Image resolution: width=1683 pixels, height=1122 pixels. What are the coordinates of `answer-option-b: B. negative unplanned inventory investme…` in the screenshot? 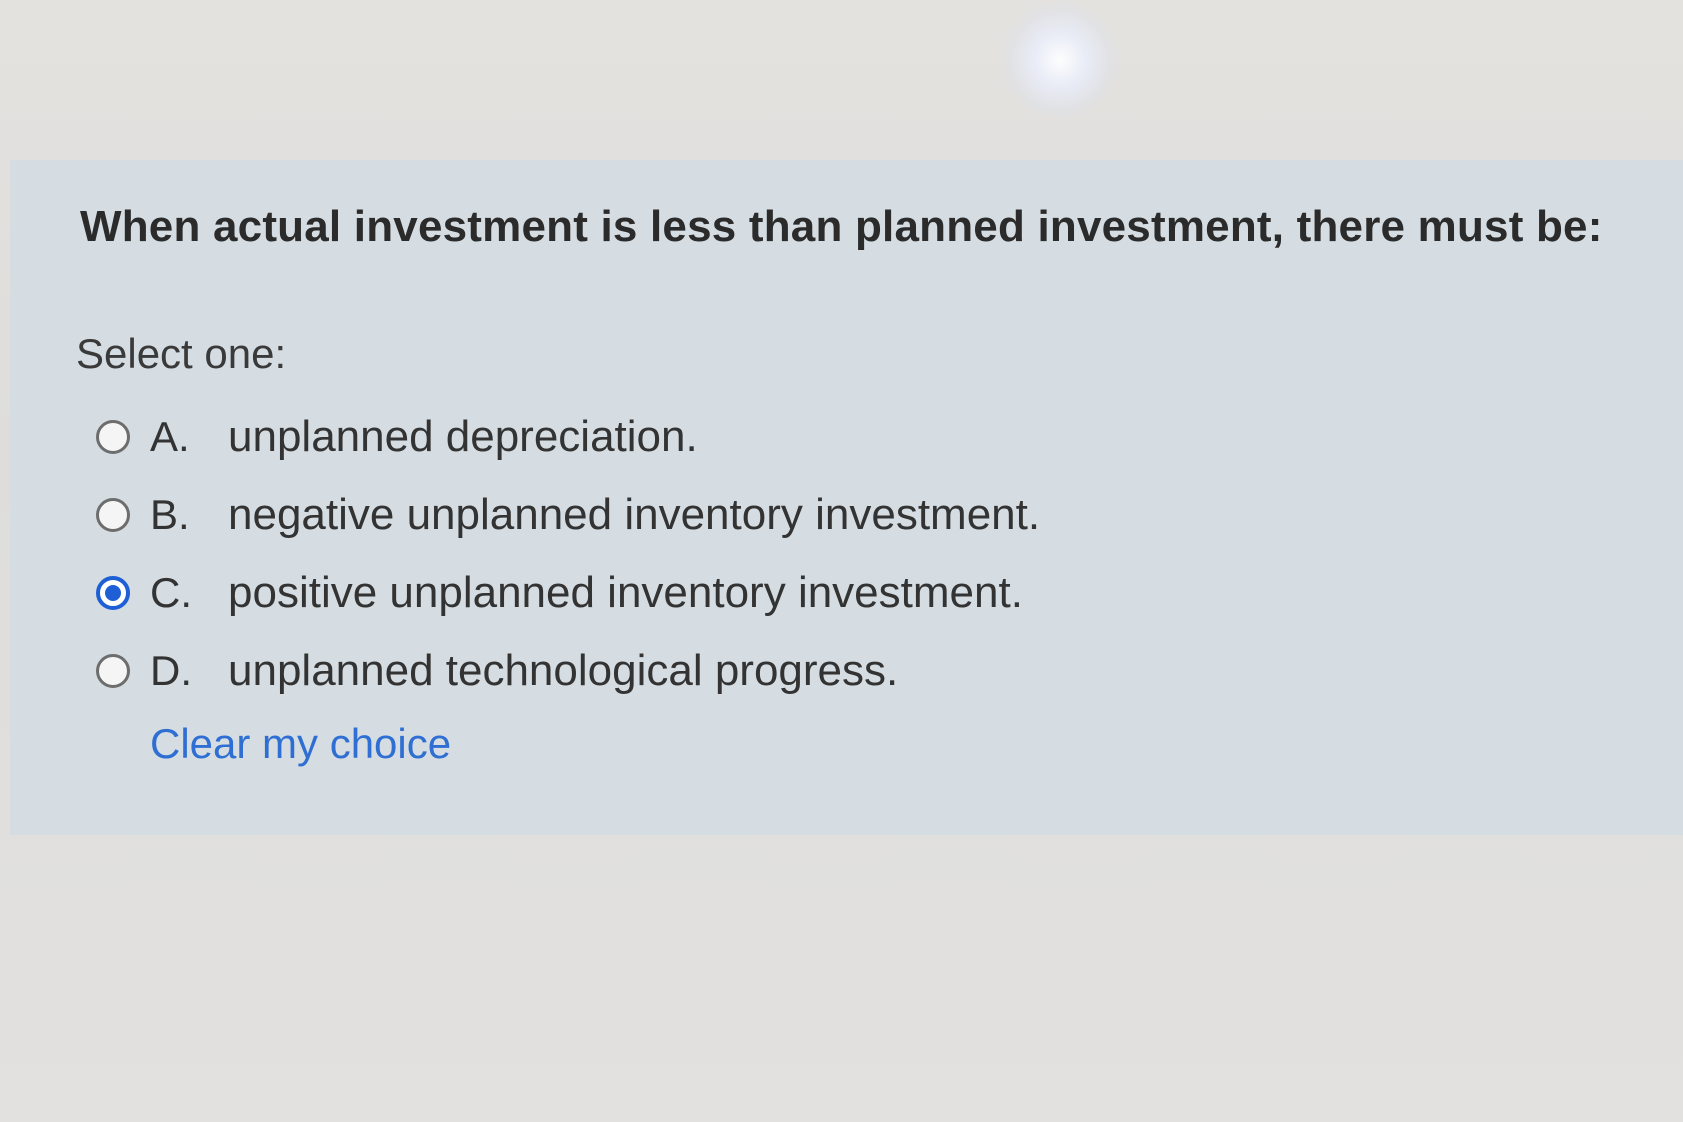 It's located at (568, 515).